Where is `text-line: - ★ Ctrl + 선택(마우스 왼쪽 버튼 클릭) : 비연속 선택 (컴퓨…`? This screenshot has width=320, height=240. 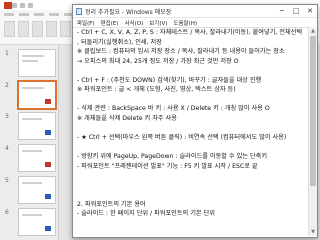
text-line: - ★ Ctrl + 선택(마우스 왼쪽 버튼 클릭) : 비연속 선택 (컴퓨… is located at coordinates (182, 138).